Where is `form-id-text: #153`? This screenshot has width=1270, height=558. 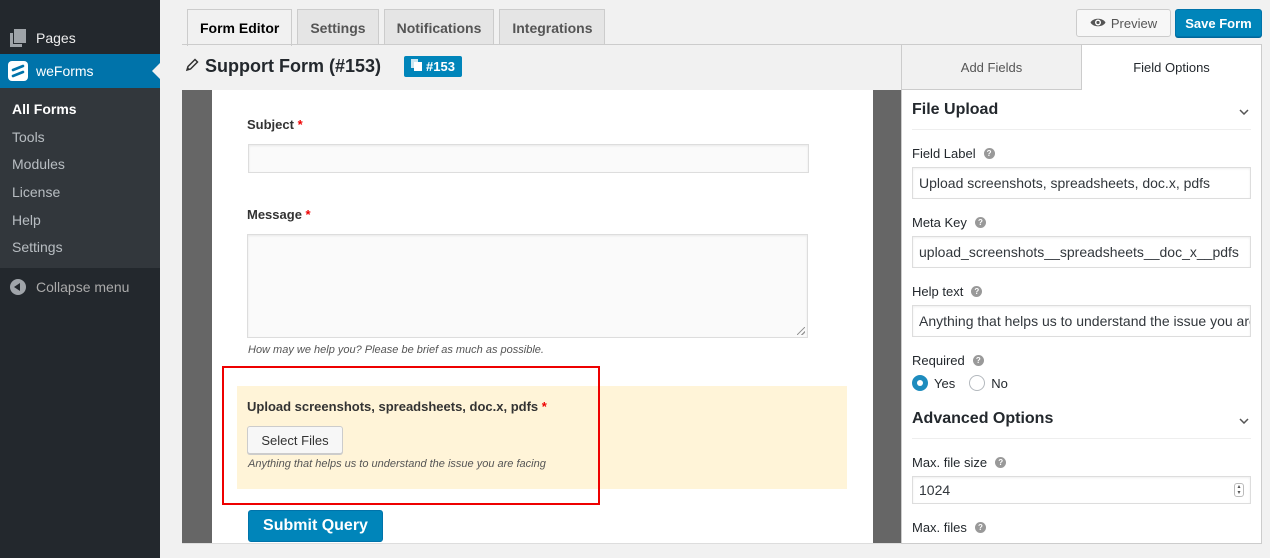 form-id-text: #153 is located at coordinates (440, 66).